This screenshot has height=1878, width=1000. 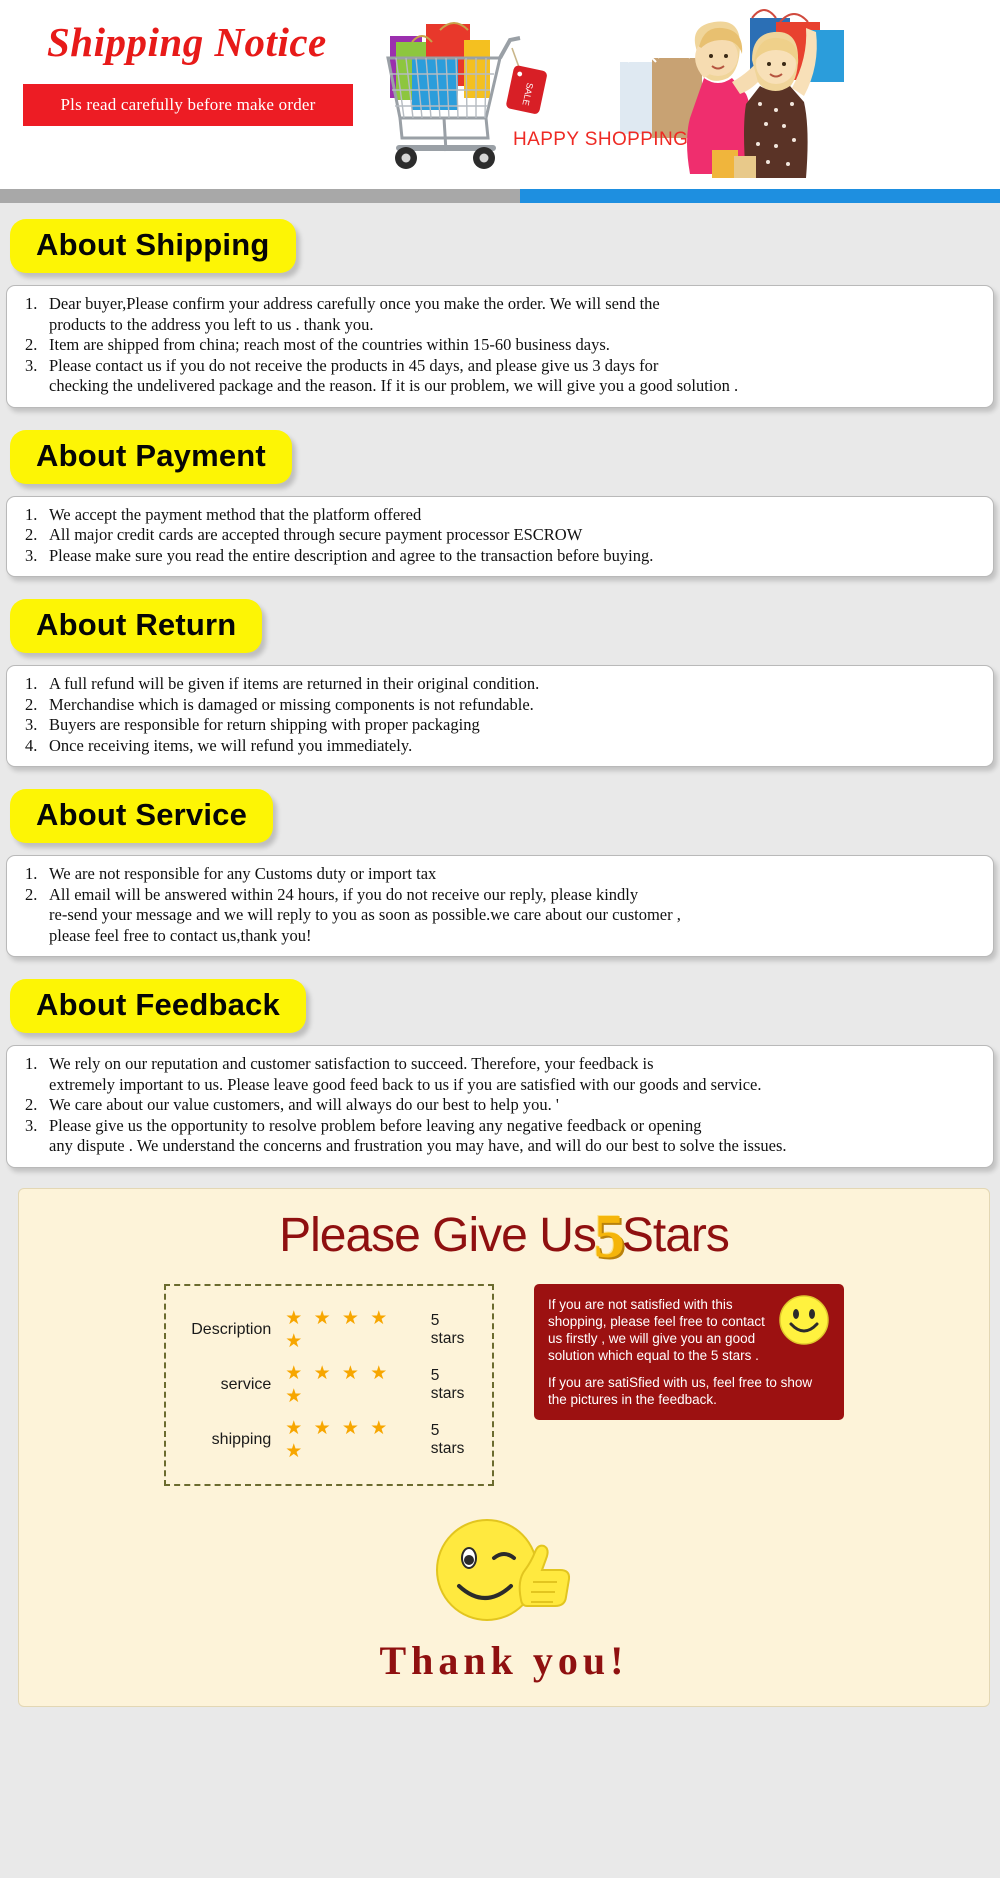 I want to click on rating-row: service ★ ★ ★ ★ ★ 5 stars, so click(x=327, y=1385).